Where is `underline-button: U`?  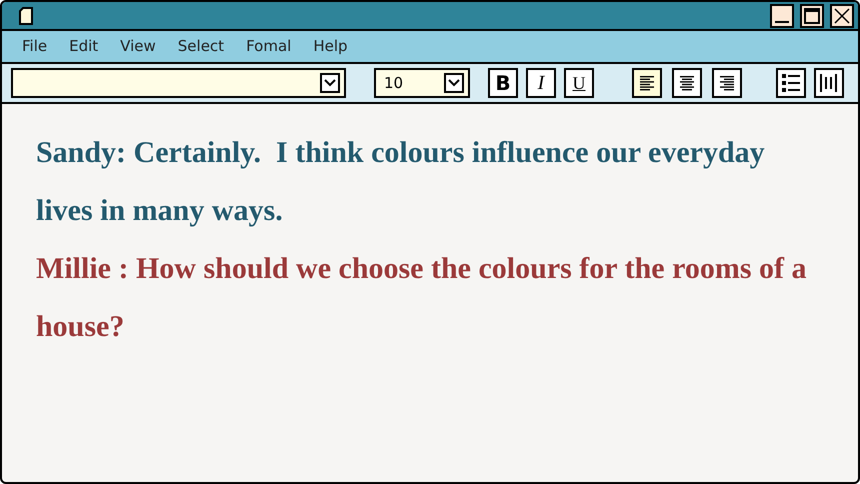 underline-button: U is located at coordinates (579, 83).